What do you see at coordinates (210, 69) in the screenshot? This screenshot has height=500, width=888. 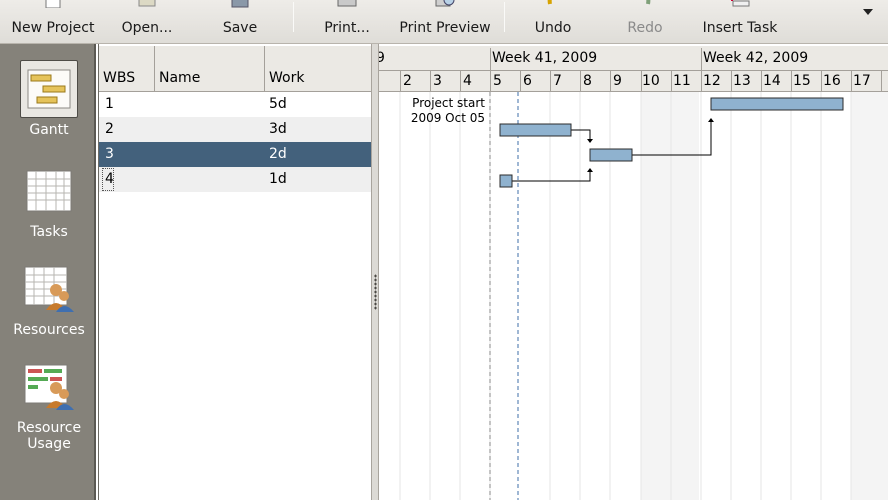 I see `column-header-name: Name` at bounding box center [210, 69].